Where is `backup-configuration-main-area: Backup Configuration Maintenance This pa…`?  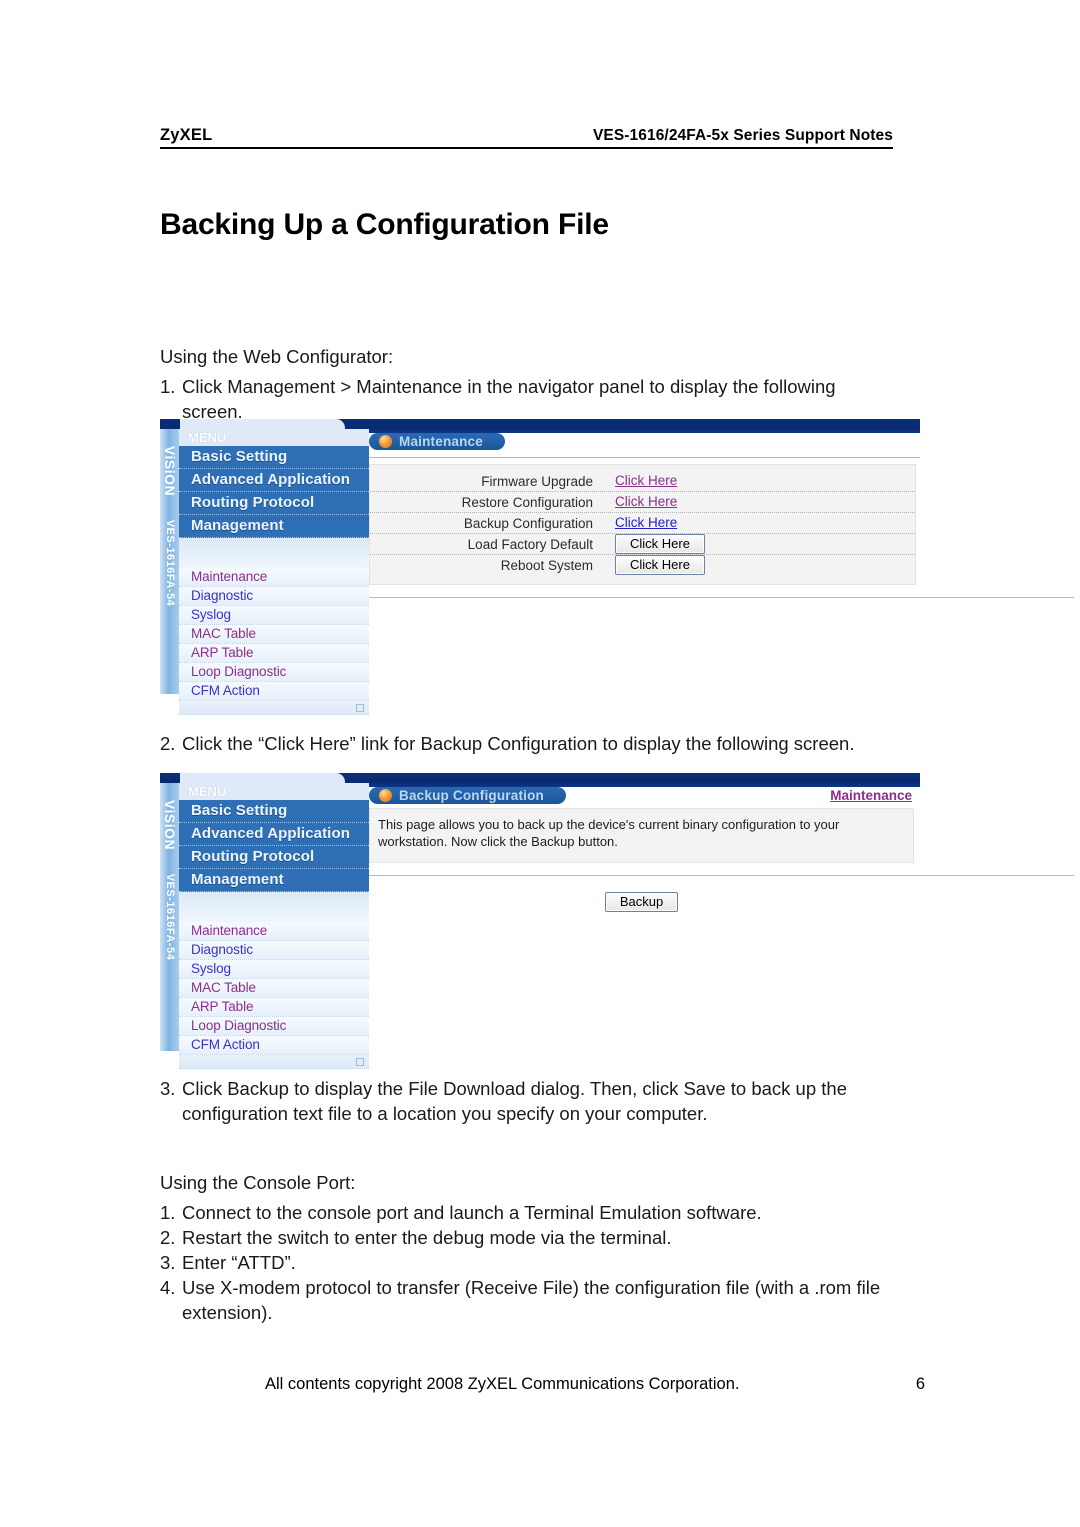 backup-configuration-main-area: Backup Configuration Maintenance This pa… is located at coordinates (721, 849).